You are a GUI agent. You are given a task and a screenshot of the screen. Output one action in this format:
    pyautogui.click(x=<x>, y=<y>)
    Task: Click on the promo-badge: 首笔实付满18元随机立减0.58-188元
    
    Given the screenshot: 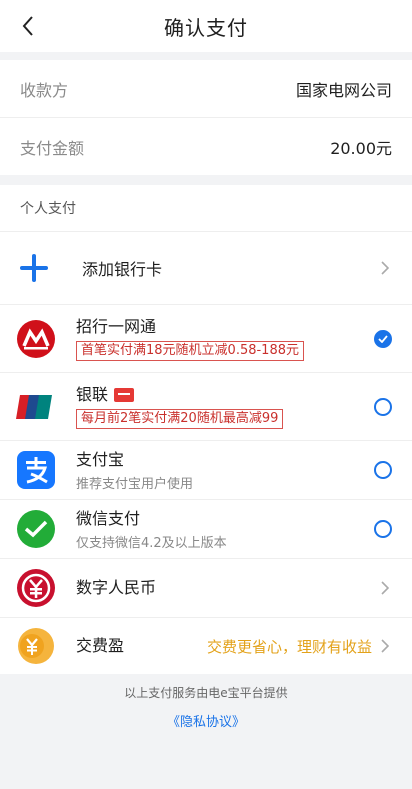 What is the action you would take?
    pyautogui.click(x=190, y=351)
    